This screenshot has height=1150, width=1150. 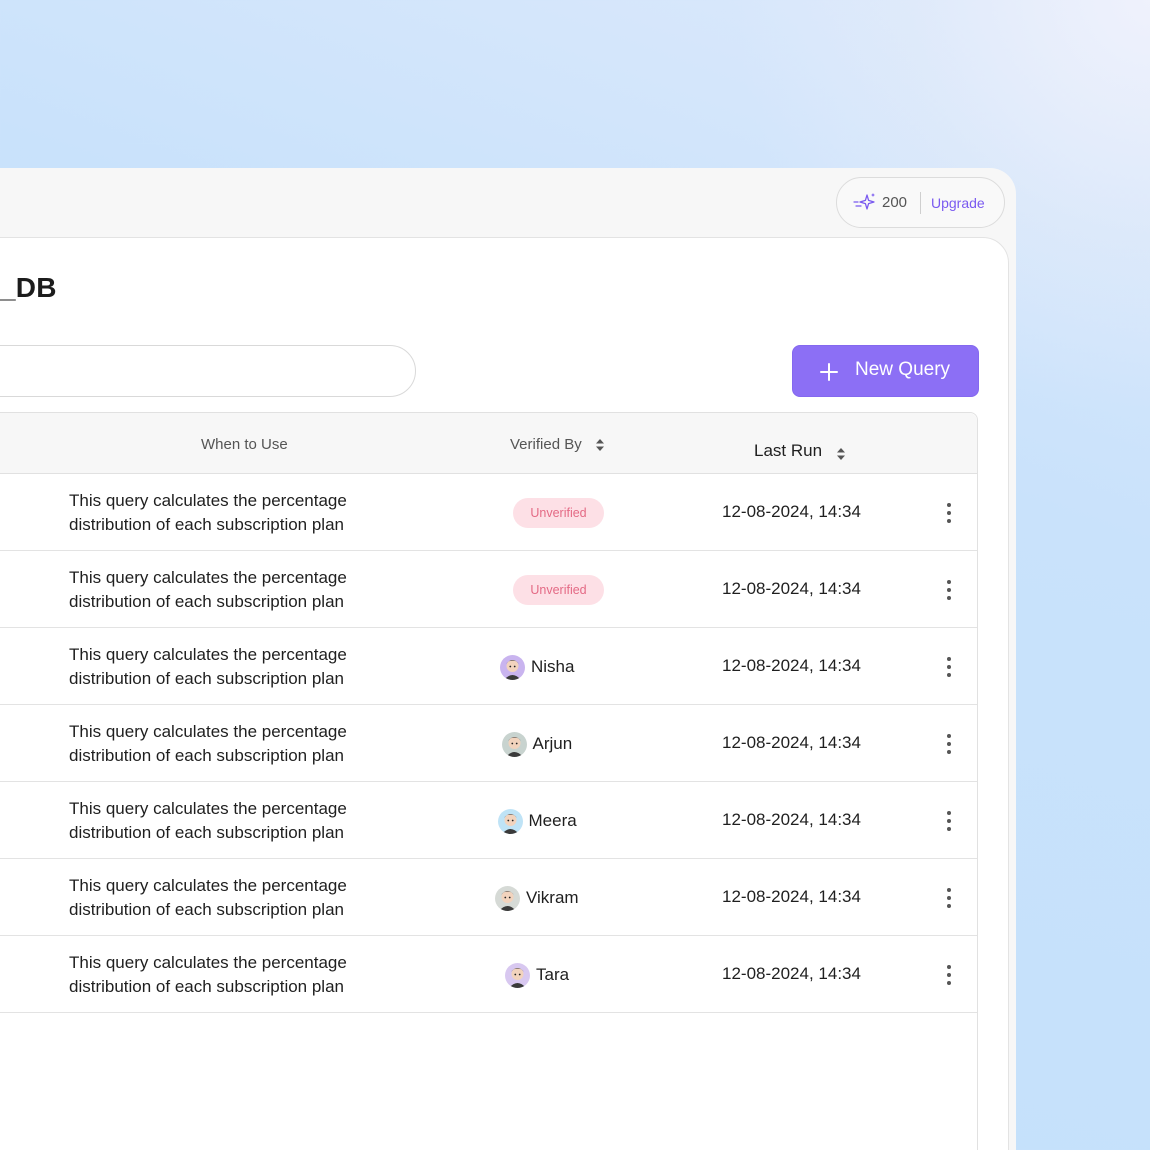 I want to click on search-field, so click(x=208, y=371).